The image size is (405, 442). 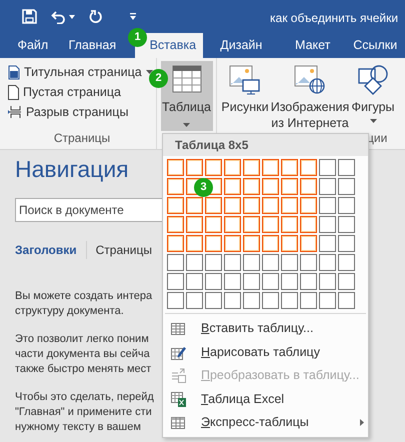 What do you see at coordinates (72, 169) in the screenshot?
I see `pane-title: Навигация` at bounding box center [72, 169].